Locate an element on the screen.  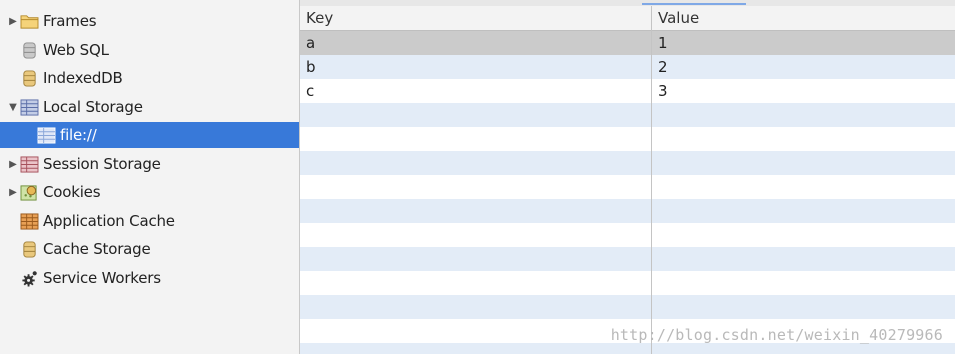
cookie-icon is located at coordinates (29, 192).